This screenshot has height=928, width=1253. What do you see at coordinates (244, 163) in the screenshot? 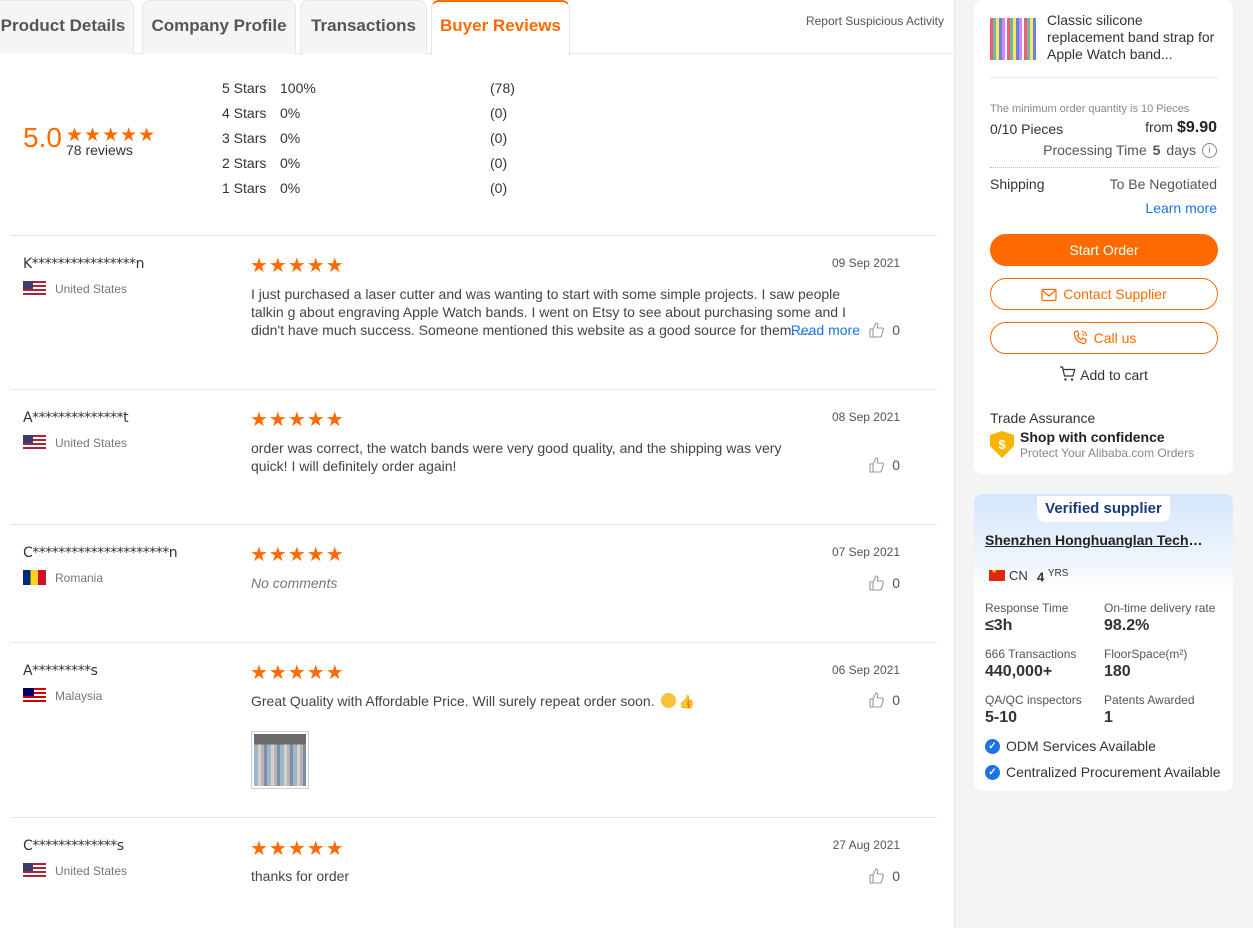
I see `distribution-label: 2 Stars` at bounding box center [244, 163].